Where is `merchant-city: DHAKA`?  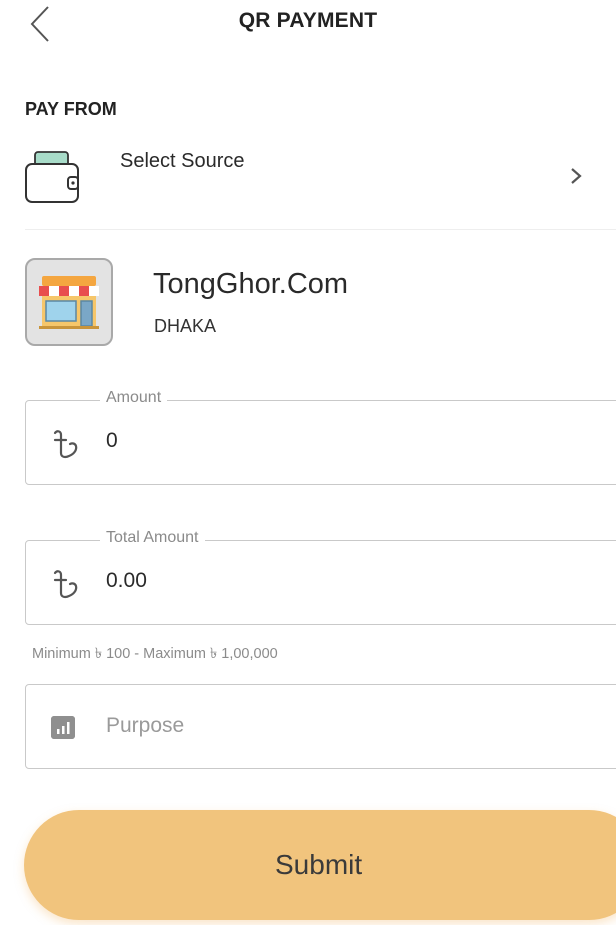 merchant-city: DHAKA is located at coordinates (185, 326).